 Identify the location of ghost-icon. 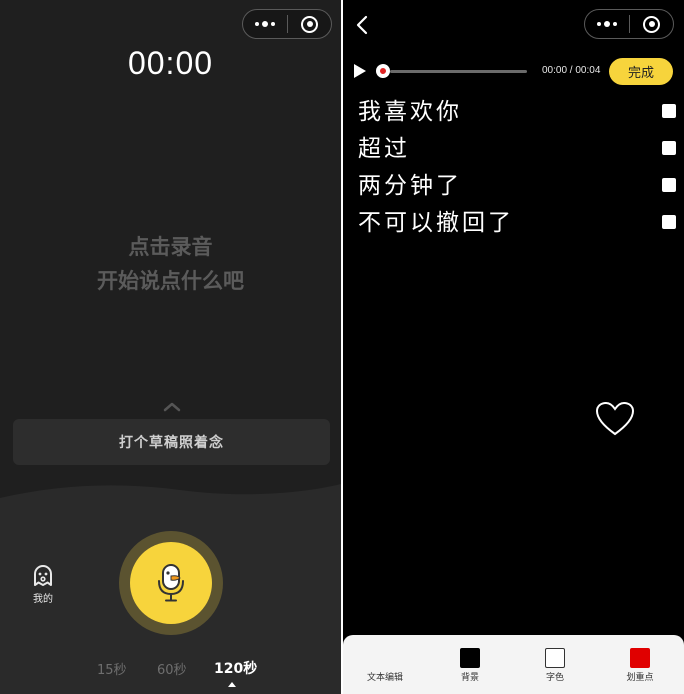
(43, 575).